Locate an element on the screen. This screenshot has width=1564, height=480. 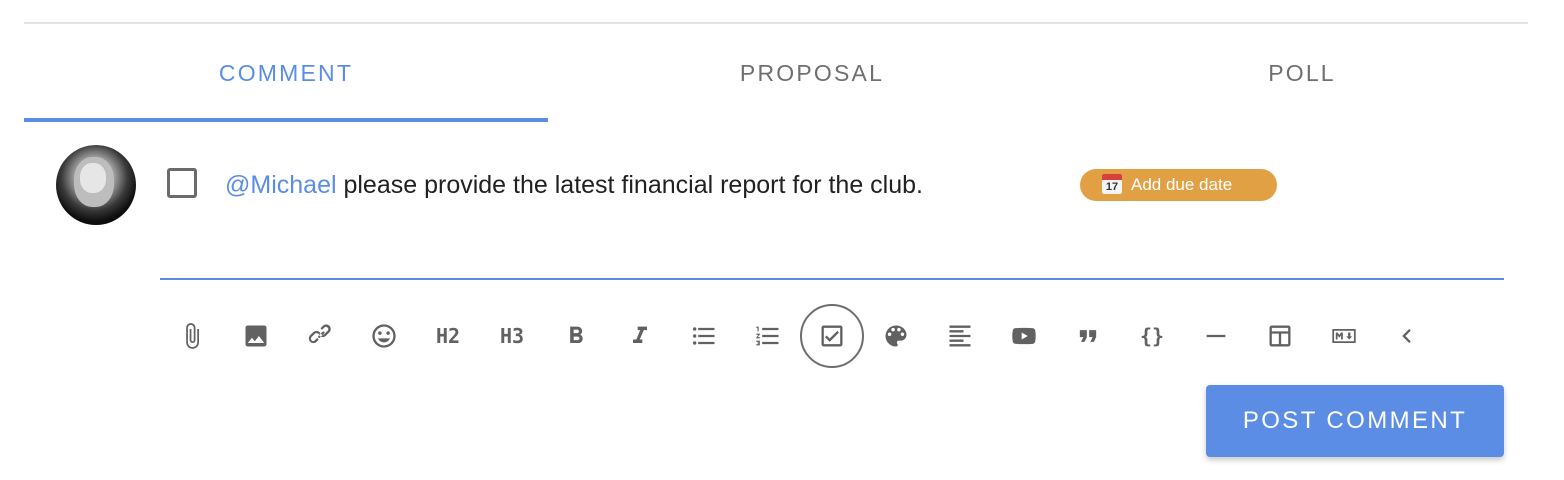
palette-icon is located at coordinates (896, 336).